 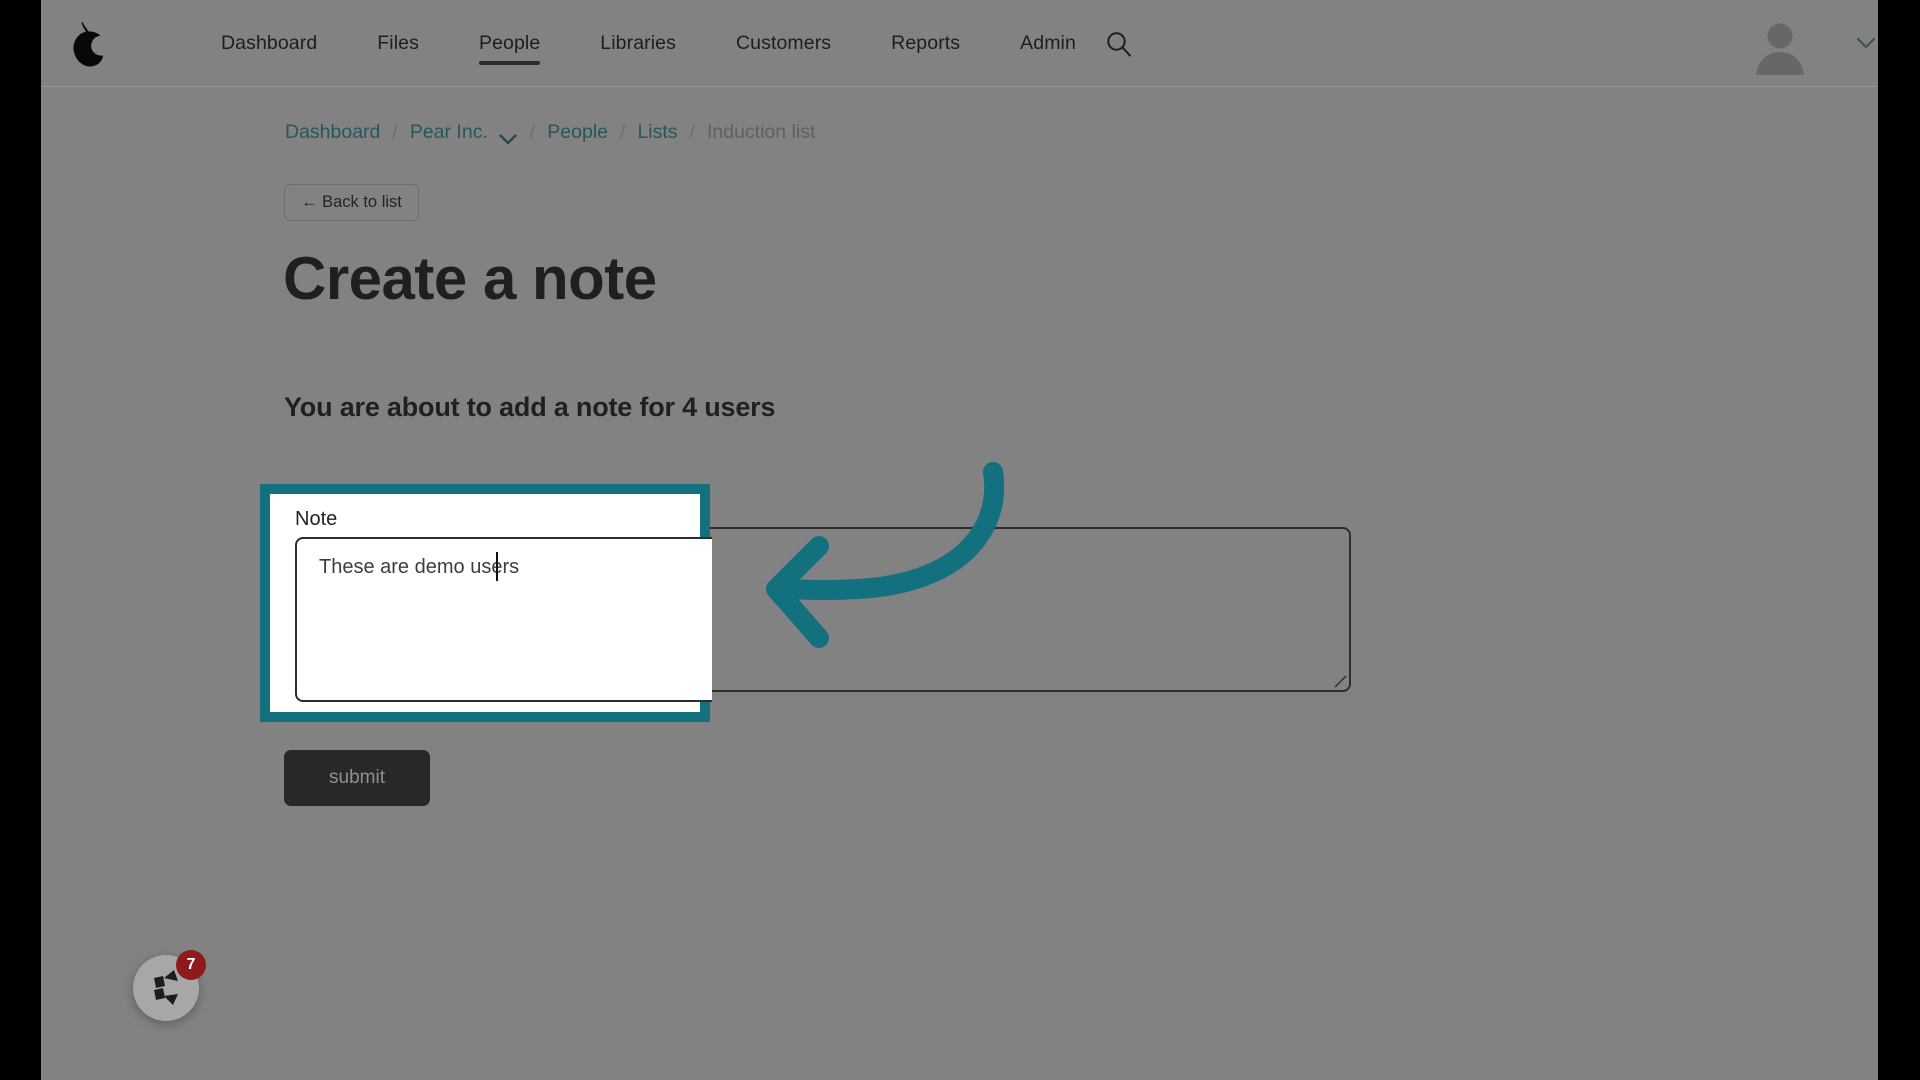 What do you see at coordinates (657, 132) in the screenshot?
I see `breadcrumb-item-lists: Lists` at bounding box center [657, 132].